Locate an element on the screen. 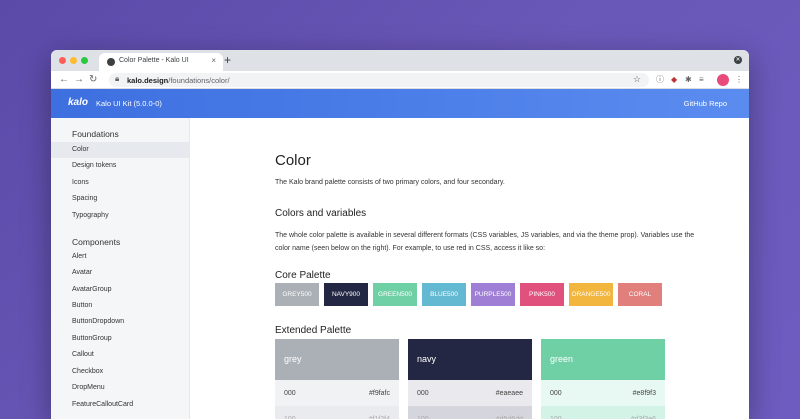  extension-icon: ◆ is located at coordinates (674, 80).